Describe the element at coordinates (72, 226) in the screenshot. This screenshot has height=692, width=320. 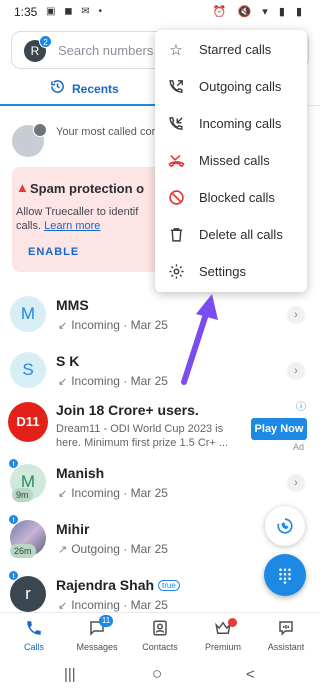
I see `learn-more-link: Learn more` at that location.